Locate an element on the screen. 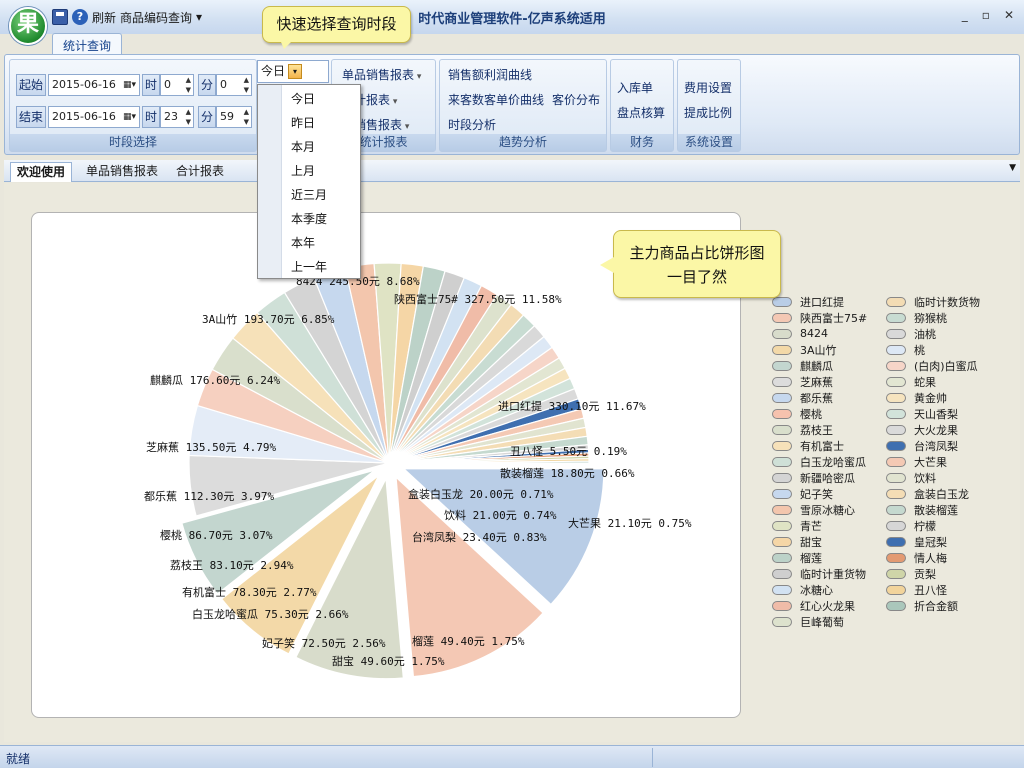 The height and width of the screenshot is (768, 1024). start-date-field: 2015-06-16 ▦▾ is located at coordinates (94, 85).